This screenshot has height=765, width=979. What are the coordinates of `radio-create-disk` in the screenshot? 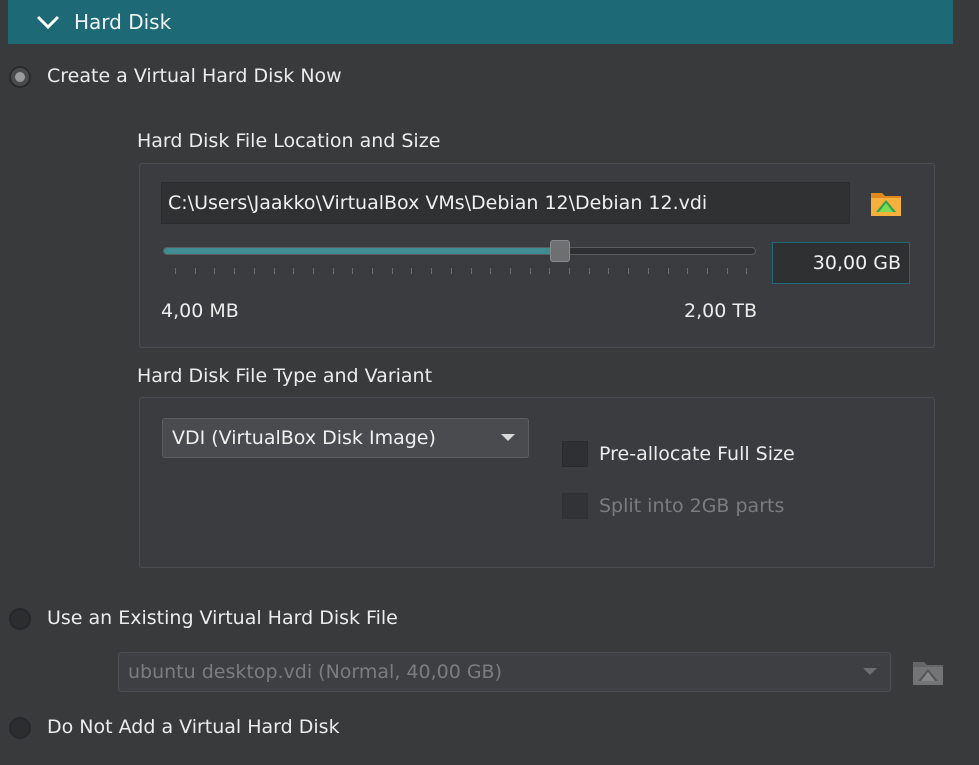 It's located at (20, 77).